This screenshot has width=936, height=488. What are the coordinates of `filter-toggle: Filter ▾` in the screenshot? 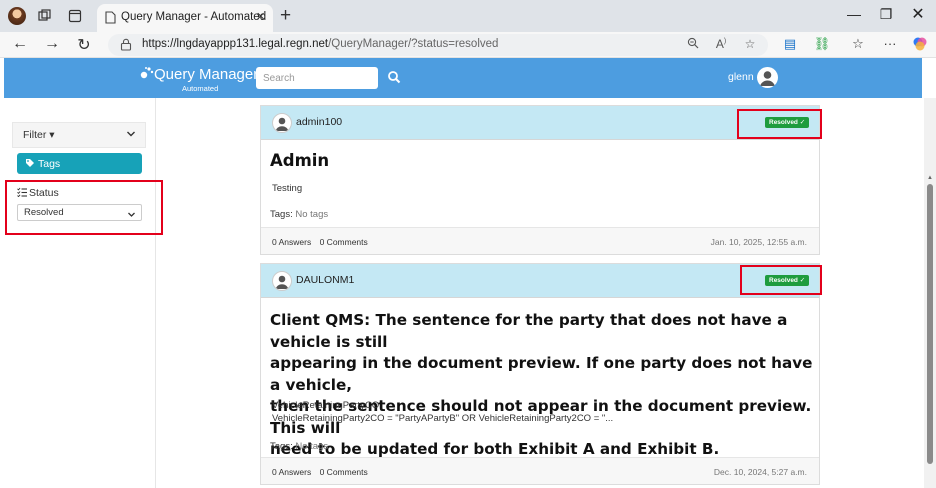 It's located at (79, 135).